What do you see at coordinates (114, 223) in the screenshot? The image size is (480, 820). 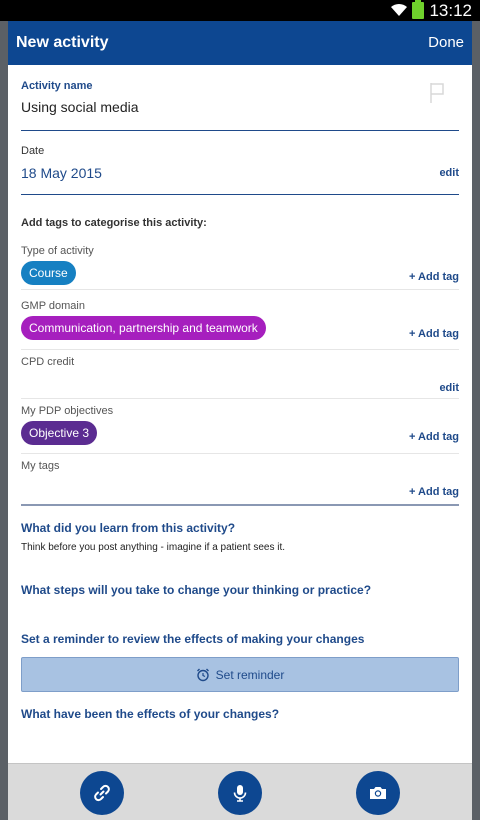 I see `tags-intro: Add tags to categorise this activity:` at bounding box center [114, 223].